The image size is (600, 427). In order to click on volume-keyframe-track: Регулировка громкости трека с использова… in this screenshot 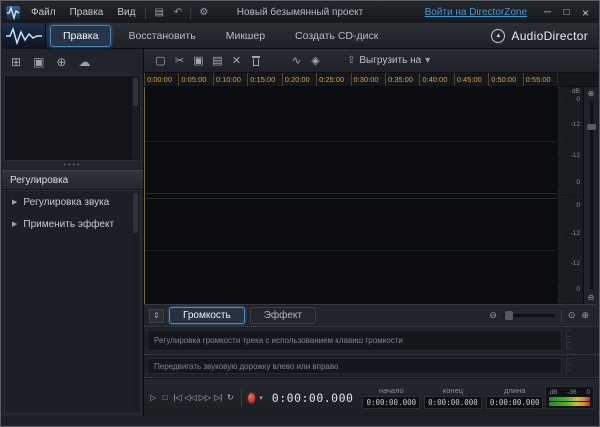, I will do `click(371, 340)`.